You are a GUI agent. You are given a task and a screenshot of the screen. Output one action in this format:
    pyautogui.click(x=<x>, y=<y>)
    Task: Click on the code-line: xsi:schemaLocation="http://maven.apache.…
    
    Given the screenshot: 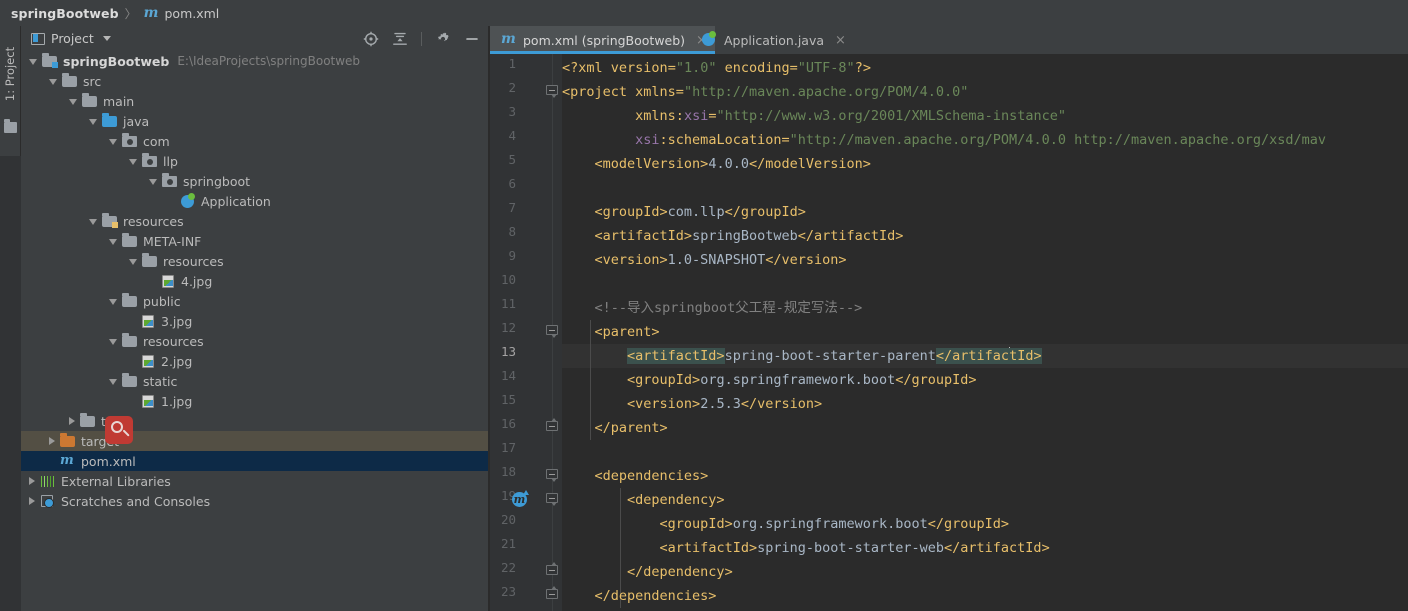 What is the action you would take?
    pyautogui.click(x=944, y=140)
    